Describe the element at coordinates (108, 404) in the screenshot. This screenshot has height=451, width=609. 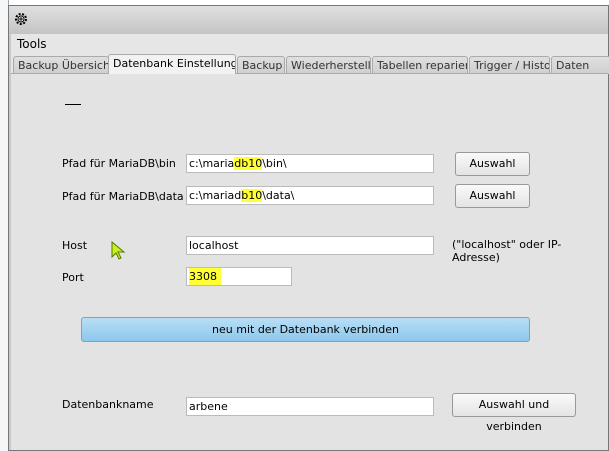
I see `dbname-label: Datenbankname` at that location.